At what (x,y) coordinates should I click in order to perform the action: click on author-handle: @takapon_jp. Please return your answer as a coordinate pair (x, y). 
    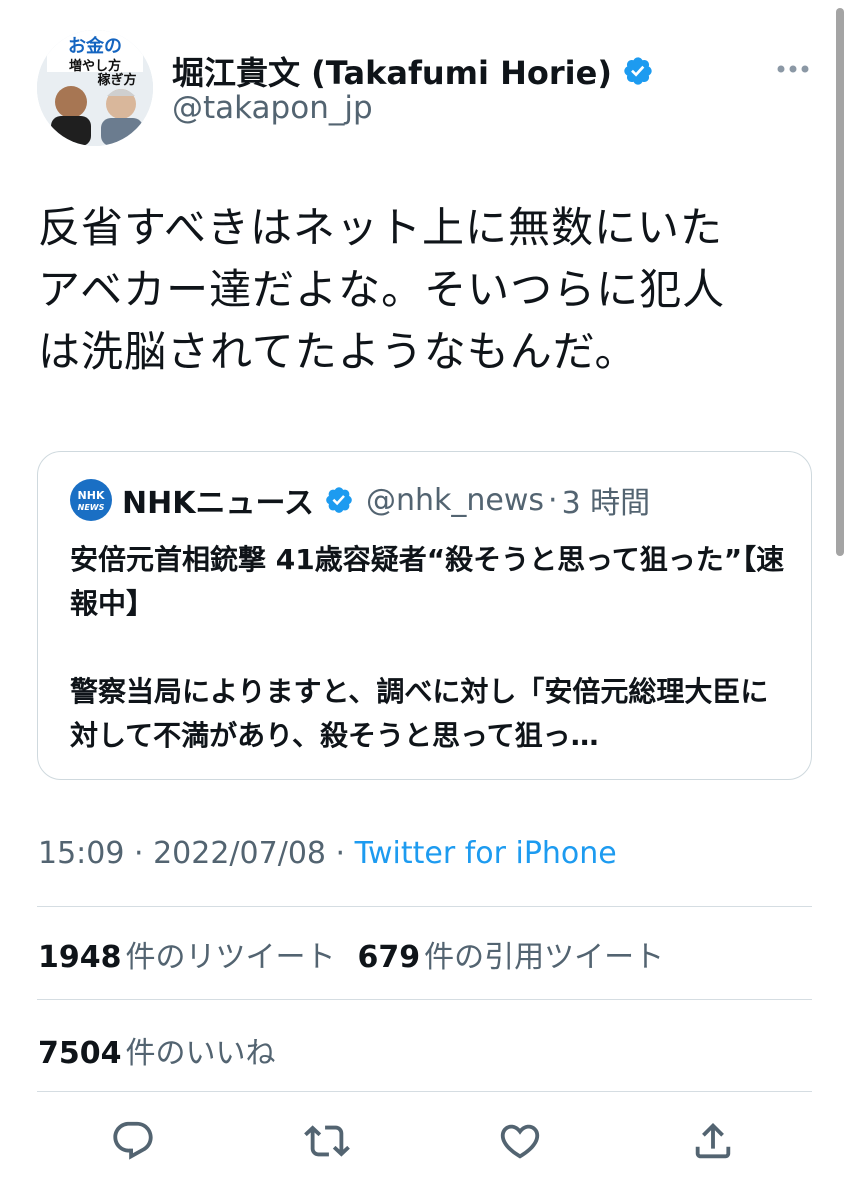
    Looking at the image, I should click on (272, 108).